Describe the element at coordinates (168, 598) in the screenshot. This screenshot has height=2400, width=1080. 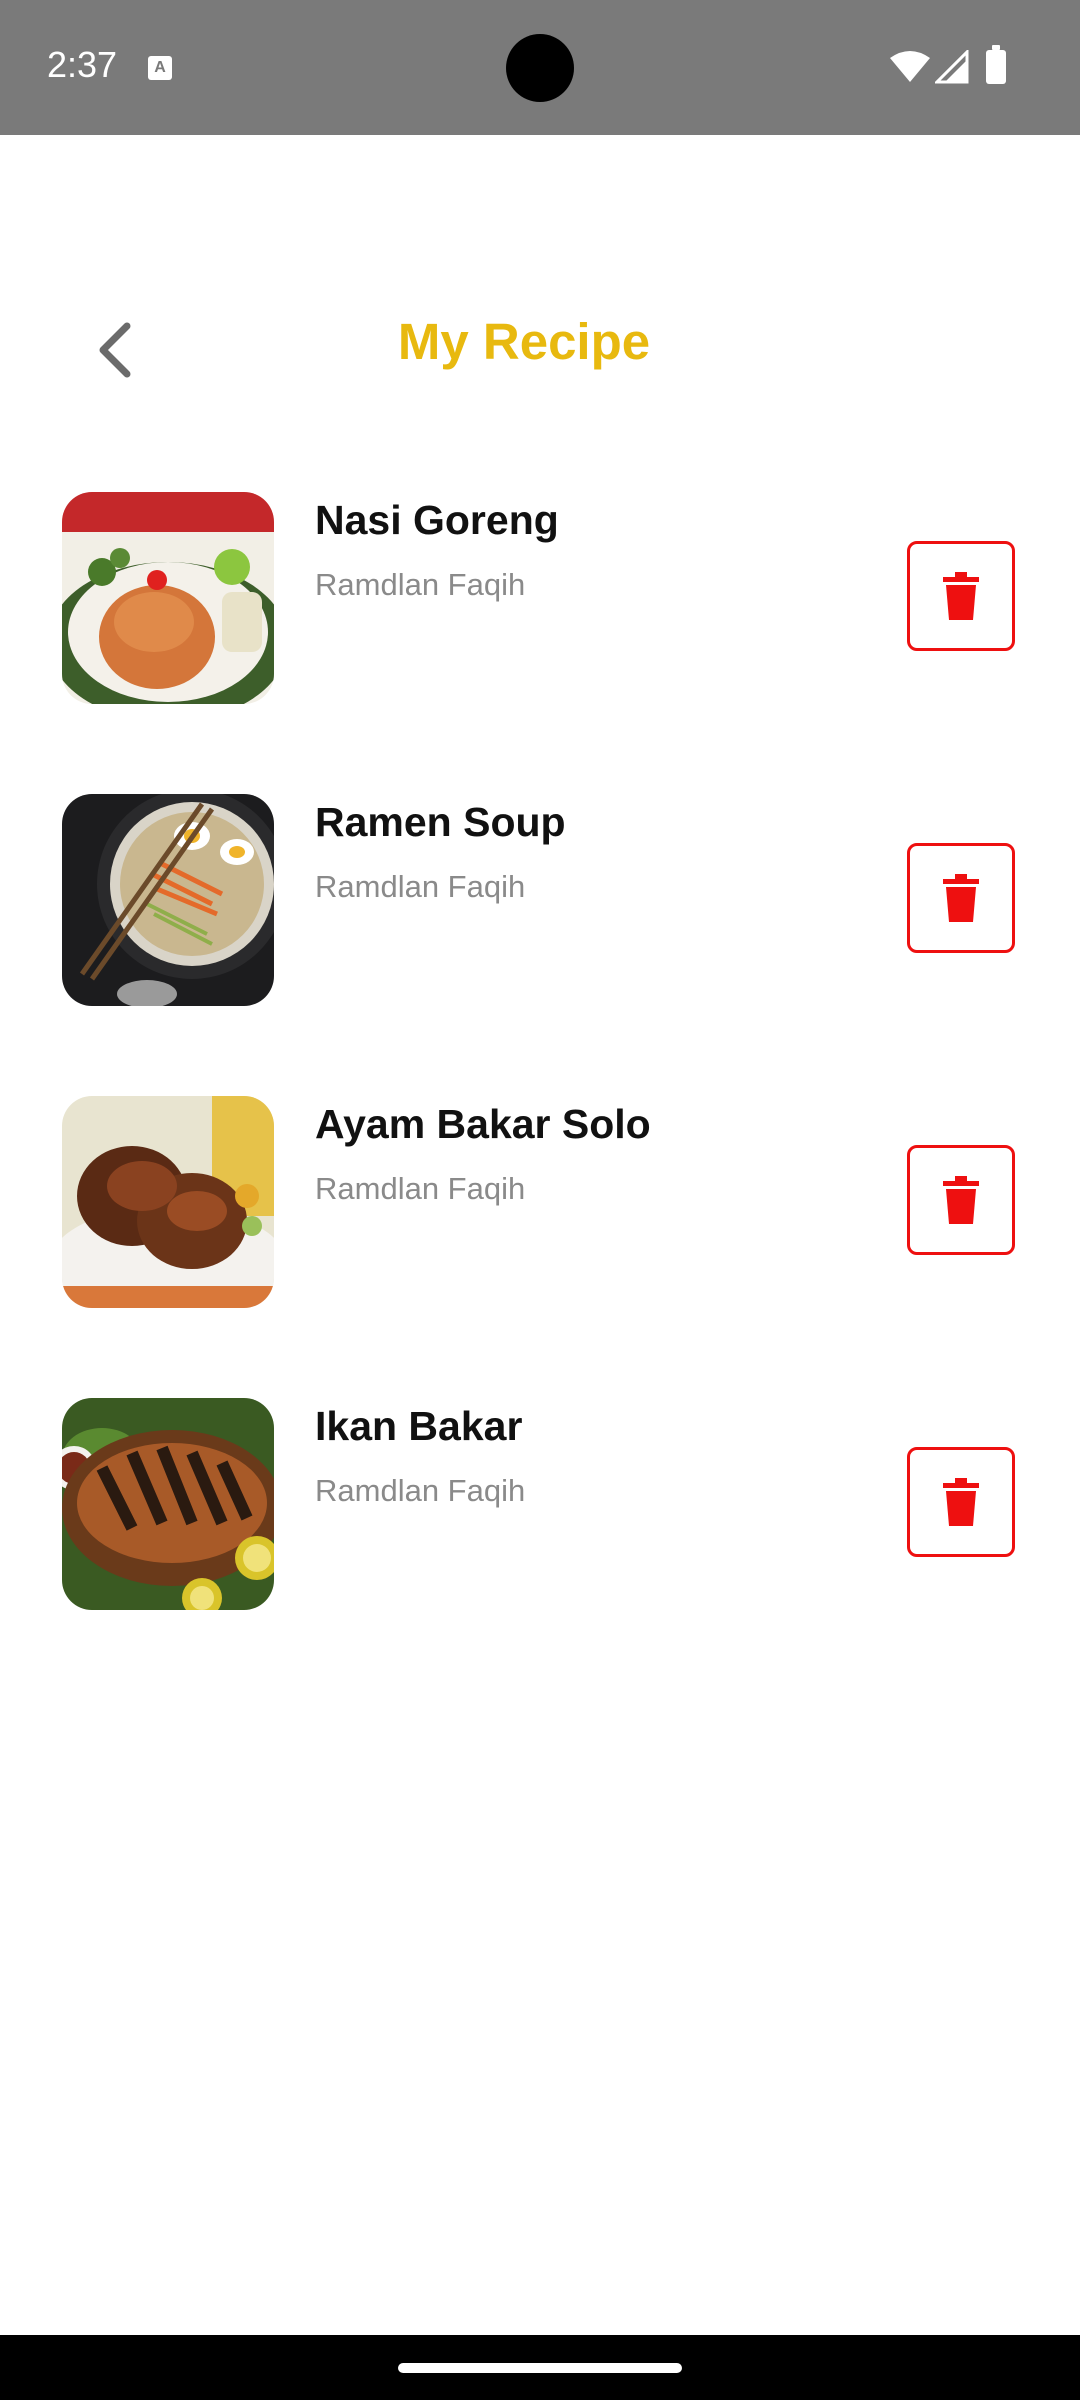
I see `recipe-image-nasi-goreng` at that location.